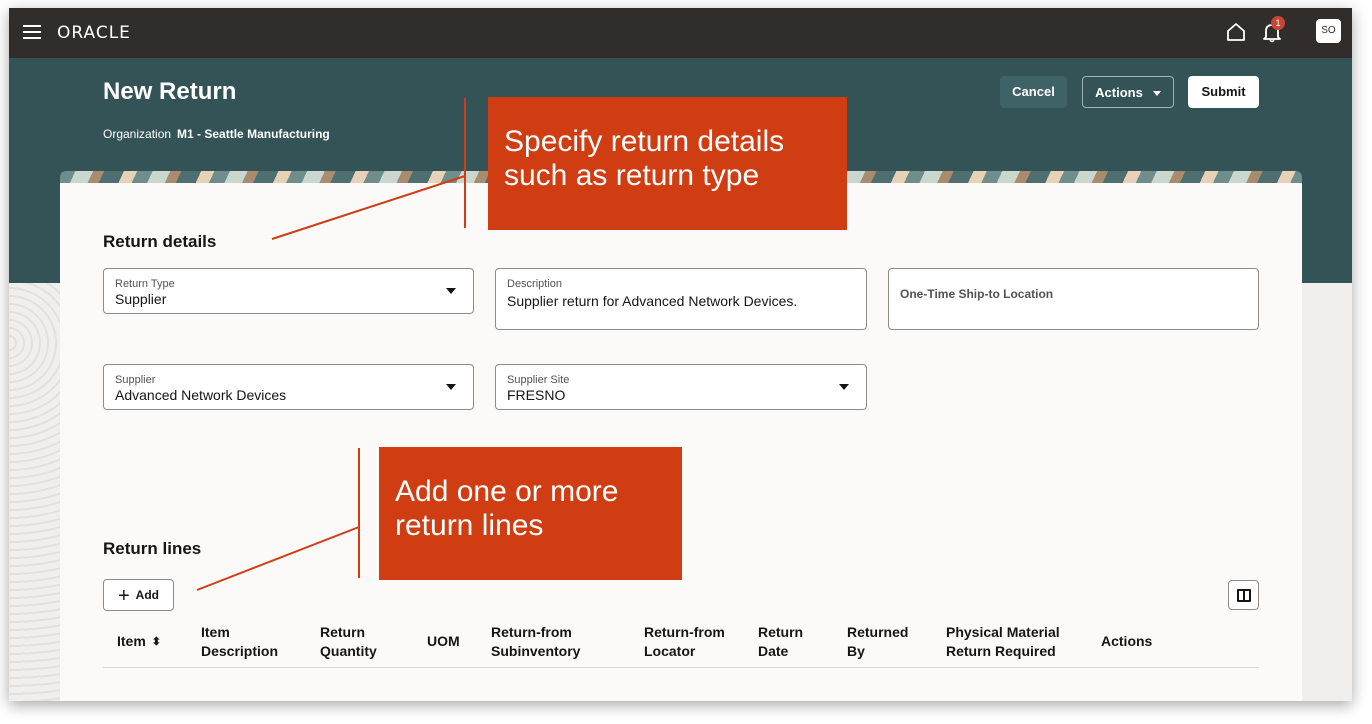  What do you see at coordinates (536, 395) in the screenshot?
I see `supplier-site-value: FRESNO` at bounding box center [536, 395].